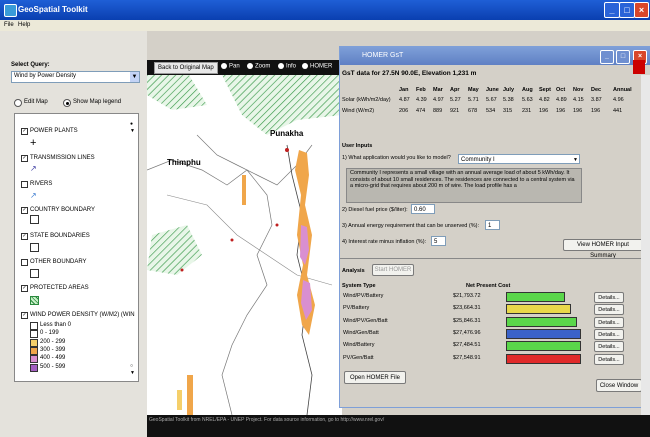 The image size is (650, 437). What do you see at coordinates (519, 159) in the screenshot?
I see `application-select: Community I ▼` at bounding box center [519, 159].